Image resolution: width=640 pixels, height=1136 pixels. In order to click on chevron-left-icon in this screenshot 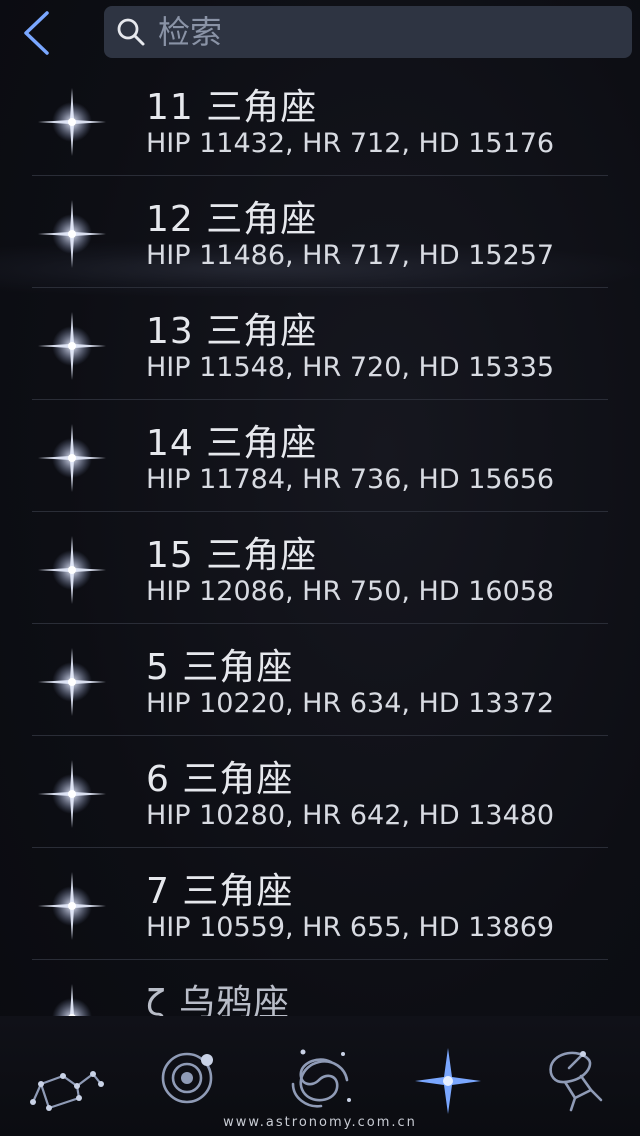, I will do `click(36, 33)`.